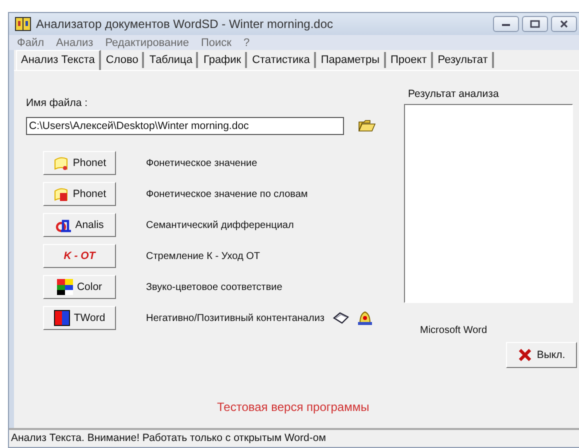  Describe the element at coordinates (293, 407) in the screenshot. I see `trial-notice: Тестовая верся программы` at that location.